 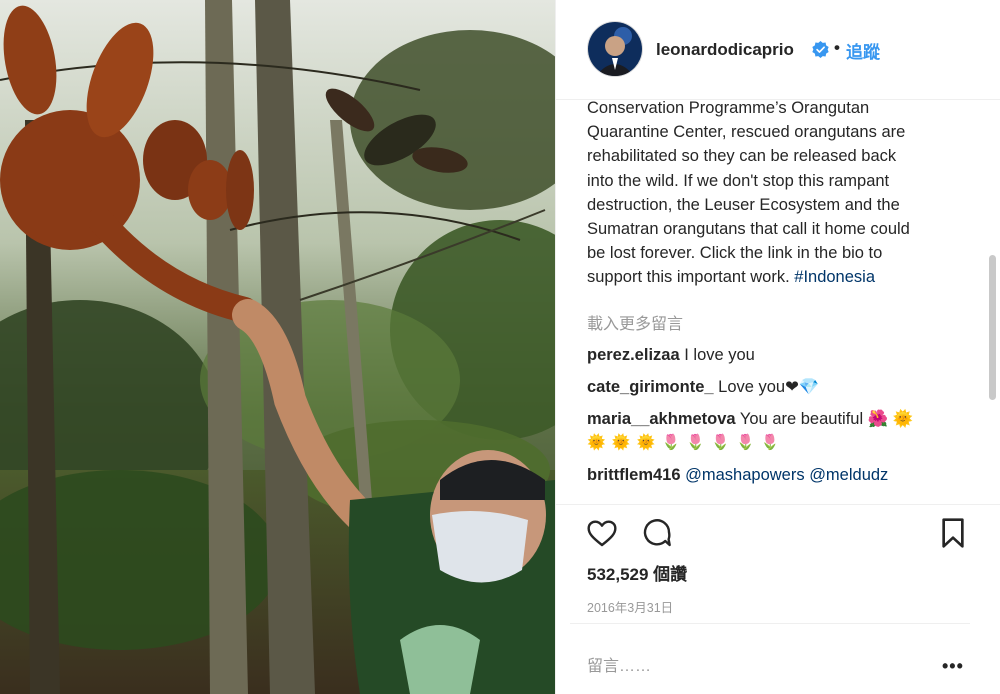 What do you see at coordinates (684, 442) in the screenshot?
I see `comment-text-continued: 🌞 🌞 🌞 🌷 🌷 🌷 🌷 🌷` at bounding box center [684, 442].